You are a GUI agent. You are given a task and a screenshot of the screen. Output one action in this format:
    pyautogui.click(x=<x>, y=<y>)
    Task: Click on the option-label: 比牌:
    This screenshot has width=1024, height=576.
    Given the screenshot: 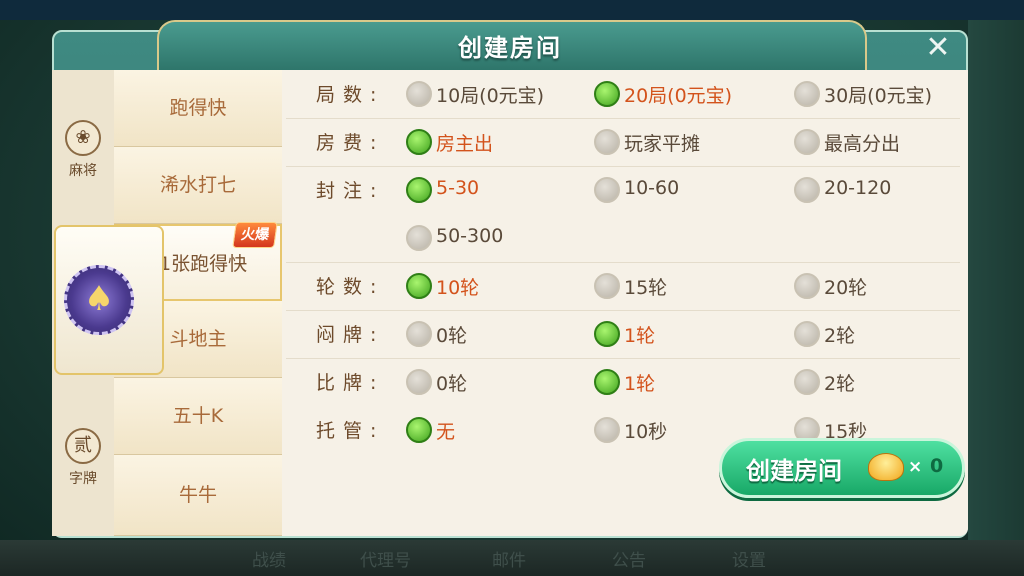 What is the action you would take?
    pyautogui.click(x=350, y=383)
    